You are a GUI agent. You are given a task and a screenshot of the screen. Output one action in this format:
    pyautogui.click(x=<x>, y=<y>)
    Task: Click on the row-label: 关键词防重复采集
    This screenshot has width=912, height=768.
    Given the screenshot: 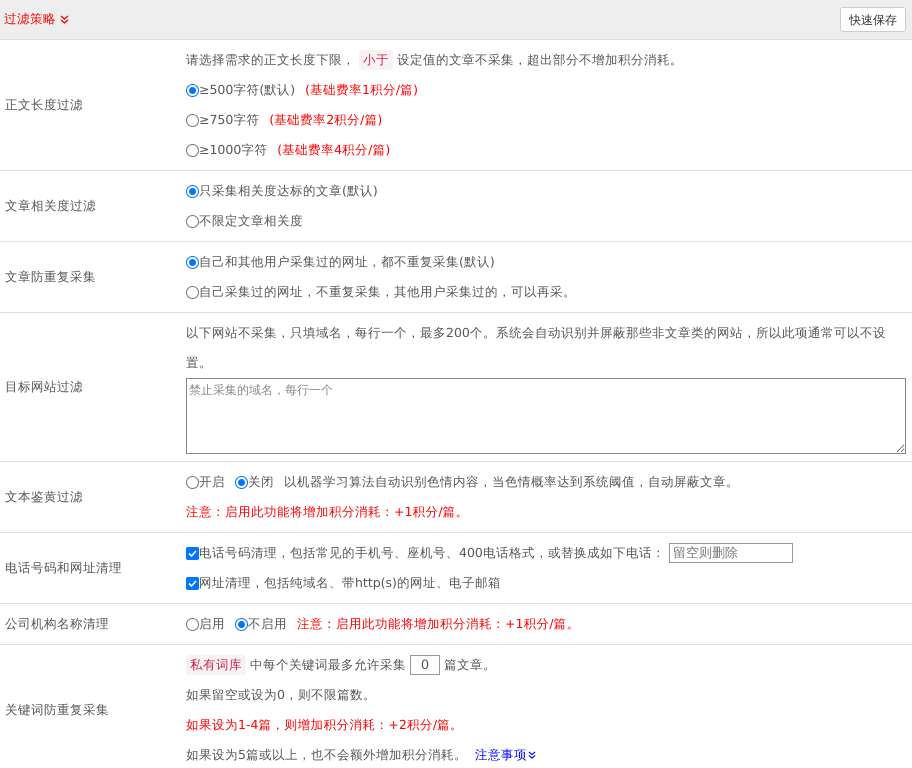 What is the action you would take?
    pyautogui.click(x=57, y=709)
    